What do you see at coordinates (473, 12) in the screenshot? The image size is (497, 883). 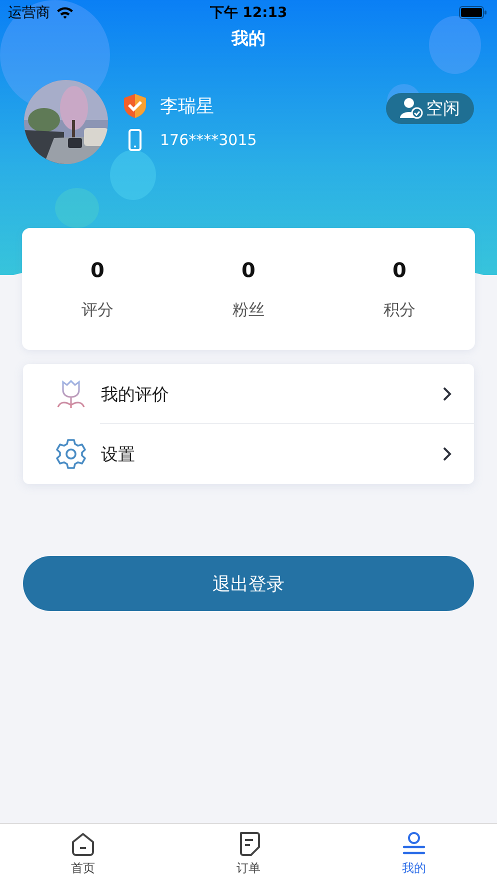 I see `battery-icon` at bounding box center [473, 12].